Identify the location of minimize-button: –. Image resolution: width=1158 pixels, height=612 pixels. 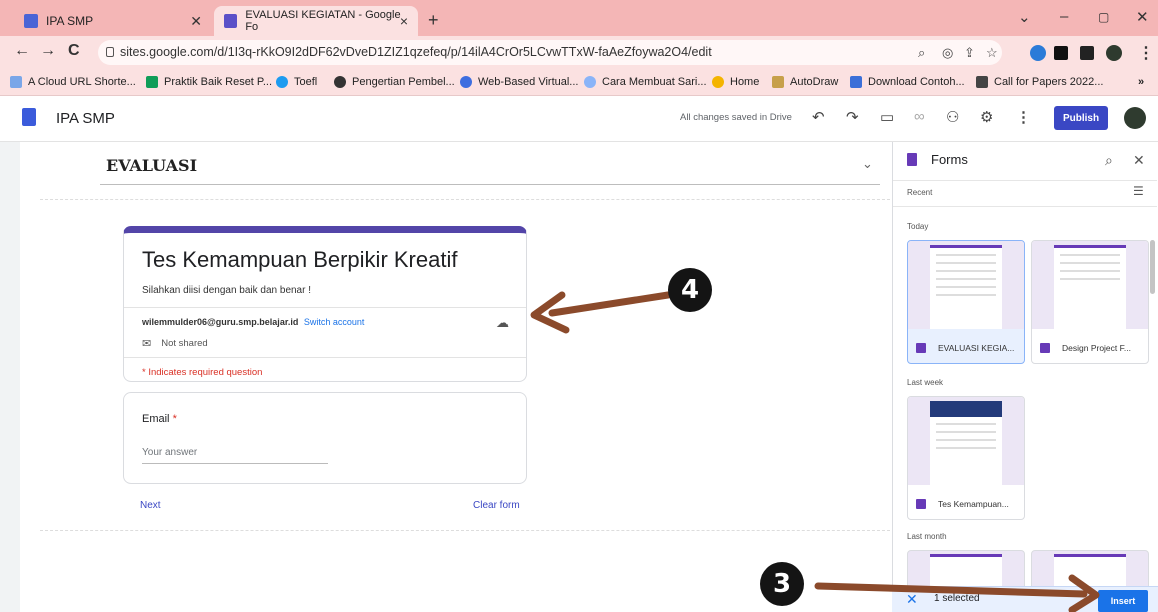
(1064, 16).